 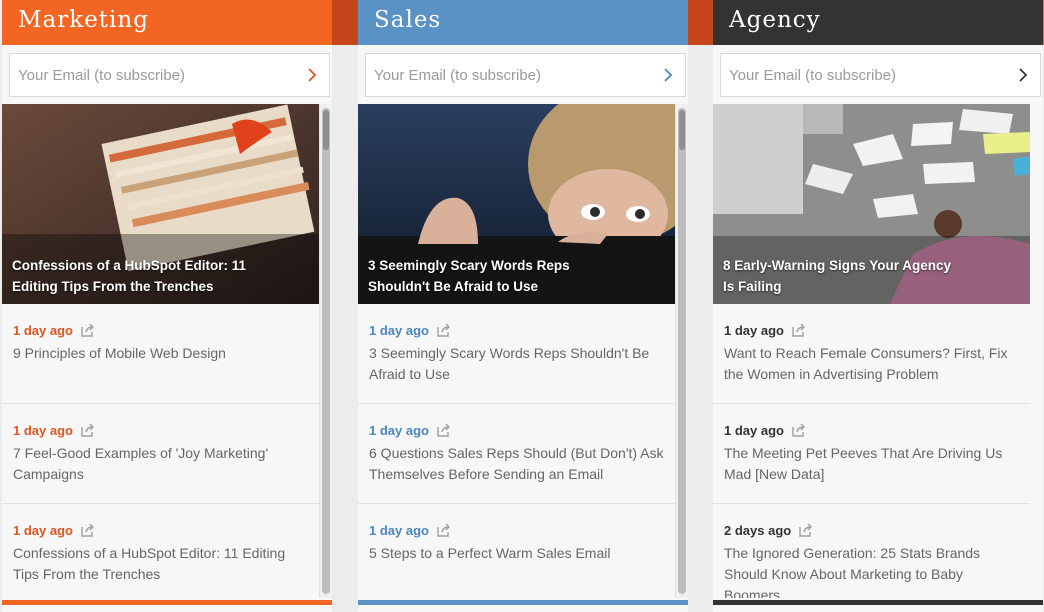 I want to click on column-title: Marketing, so click(x=167, y=22).